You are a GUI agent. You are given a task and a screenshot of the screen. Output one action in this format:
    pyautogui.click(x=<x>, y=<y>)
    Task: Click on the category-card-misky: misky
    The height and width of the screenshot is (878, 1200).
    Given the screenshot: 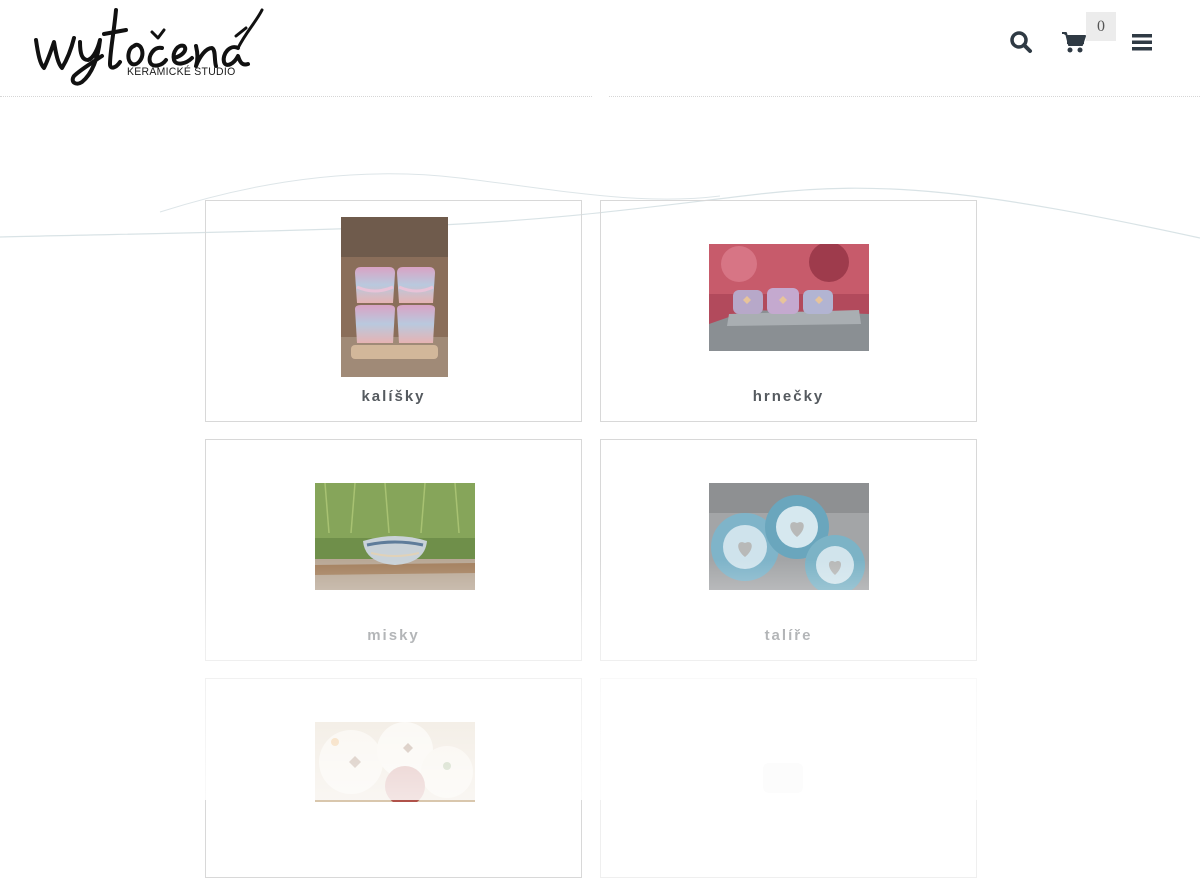 What is the action you would take?
    pyautogui.click(x=393, y=550)
    